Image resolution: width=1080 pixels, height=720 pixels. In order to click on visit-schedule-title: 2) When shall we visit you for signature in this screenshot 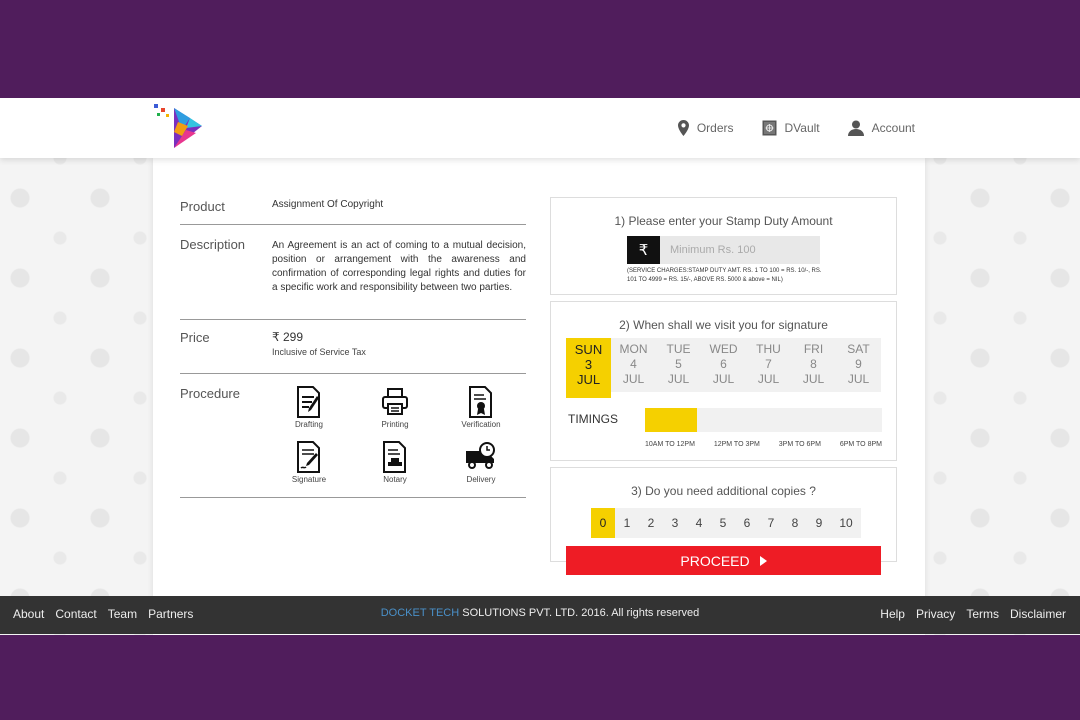, I will do `click(723, 325)`.